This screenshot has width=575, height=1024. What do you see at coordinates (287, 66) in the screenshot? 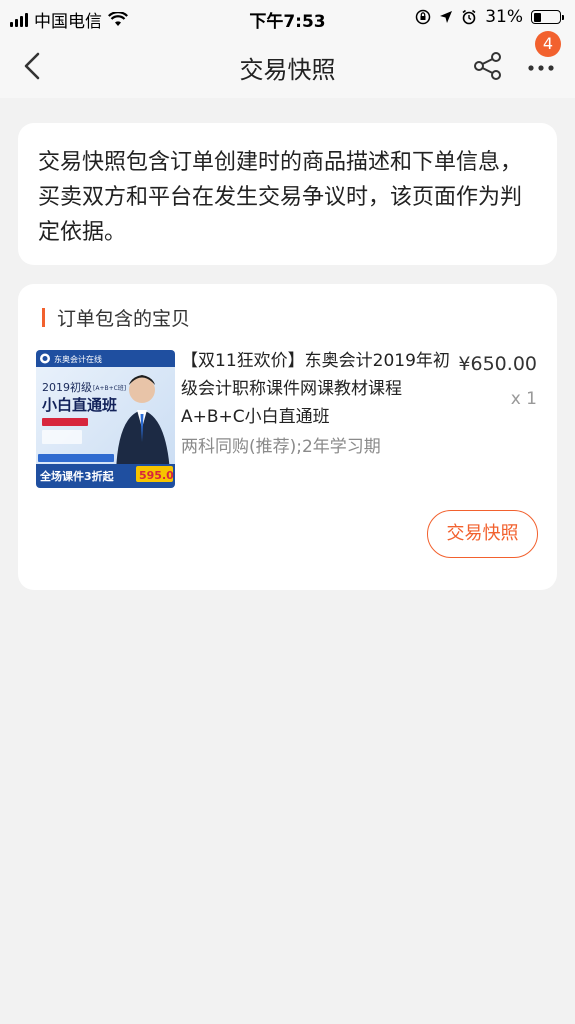
I see `nav-bar: 交易快照` at bounding box center [287, 66].